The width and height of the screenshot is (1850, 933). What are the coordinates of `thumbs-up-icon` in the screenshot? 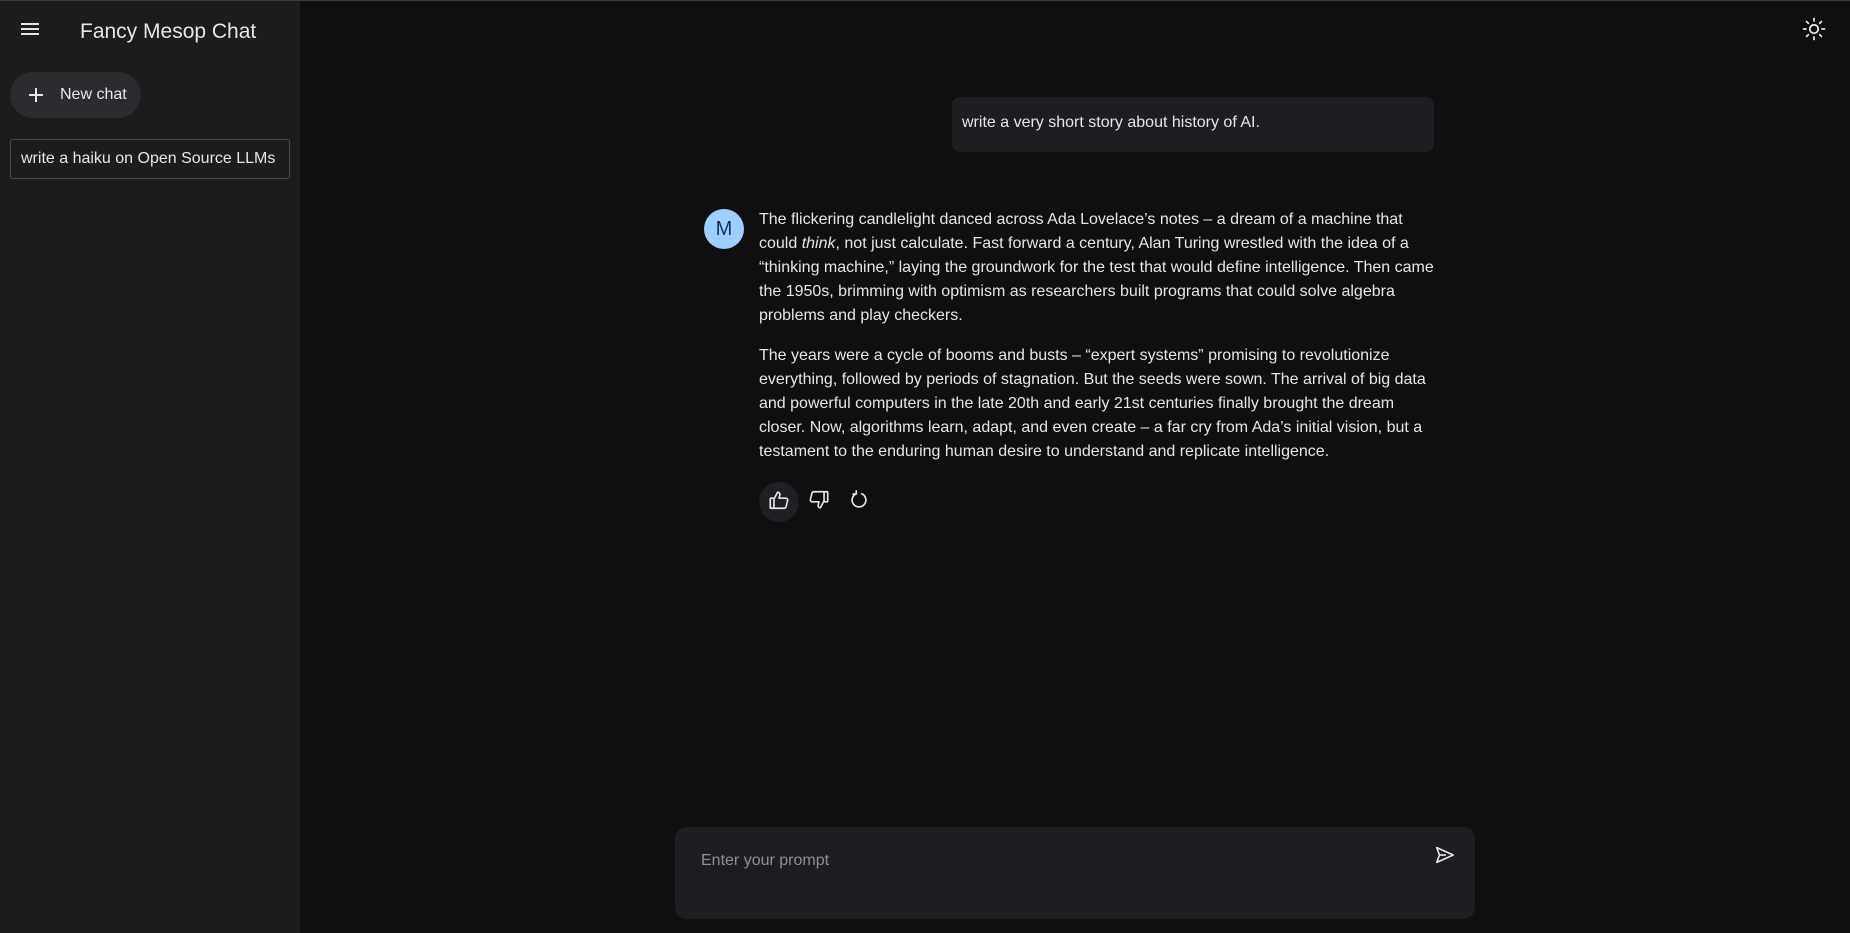 It's located at (779, 502).